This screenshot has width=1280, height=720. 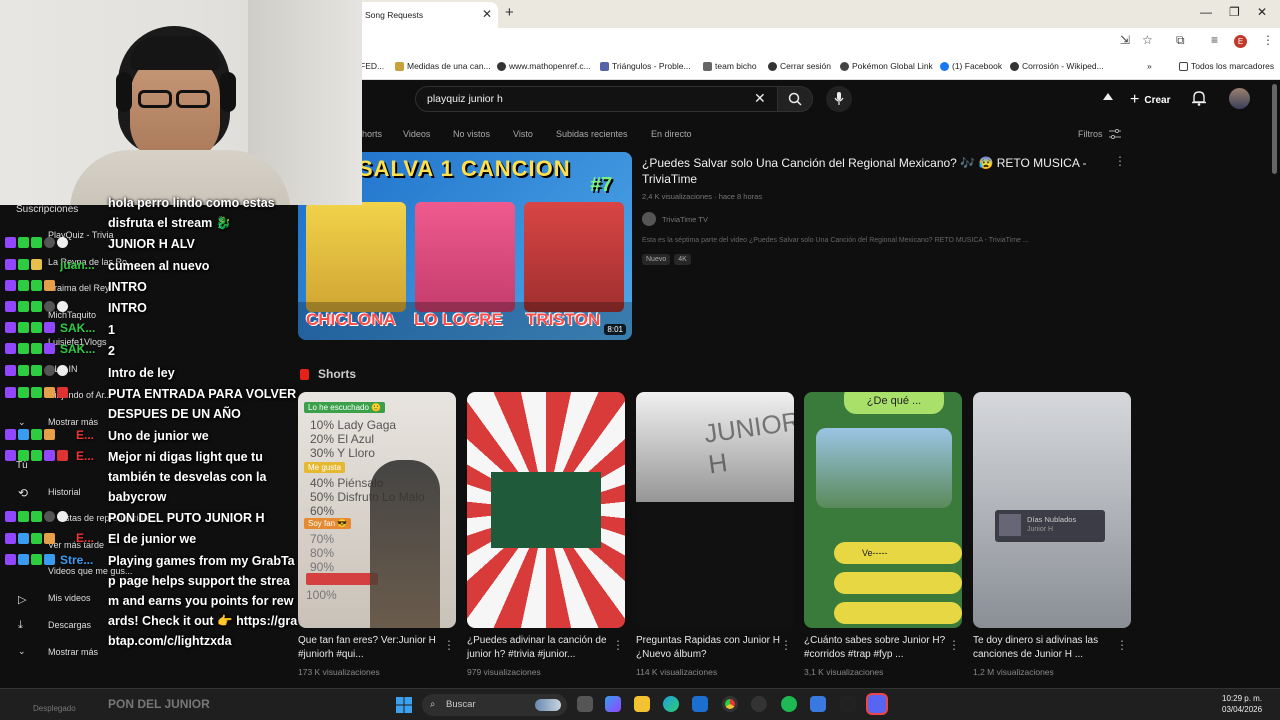 What do you see at coordinates (760, 98) in the screenshot?
I see `clear-search-icon: ✕` at bounding box center [760, 98].